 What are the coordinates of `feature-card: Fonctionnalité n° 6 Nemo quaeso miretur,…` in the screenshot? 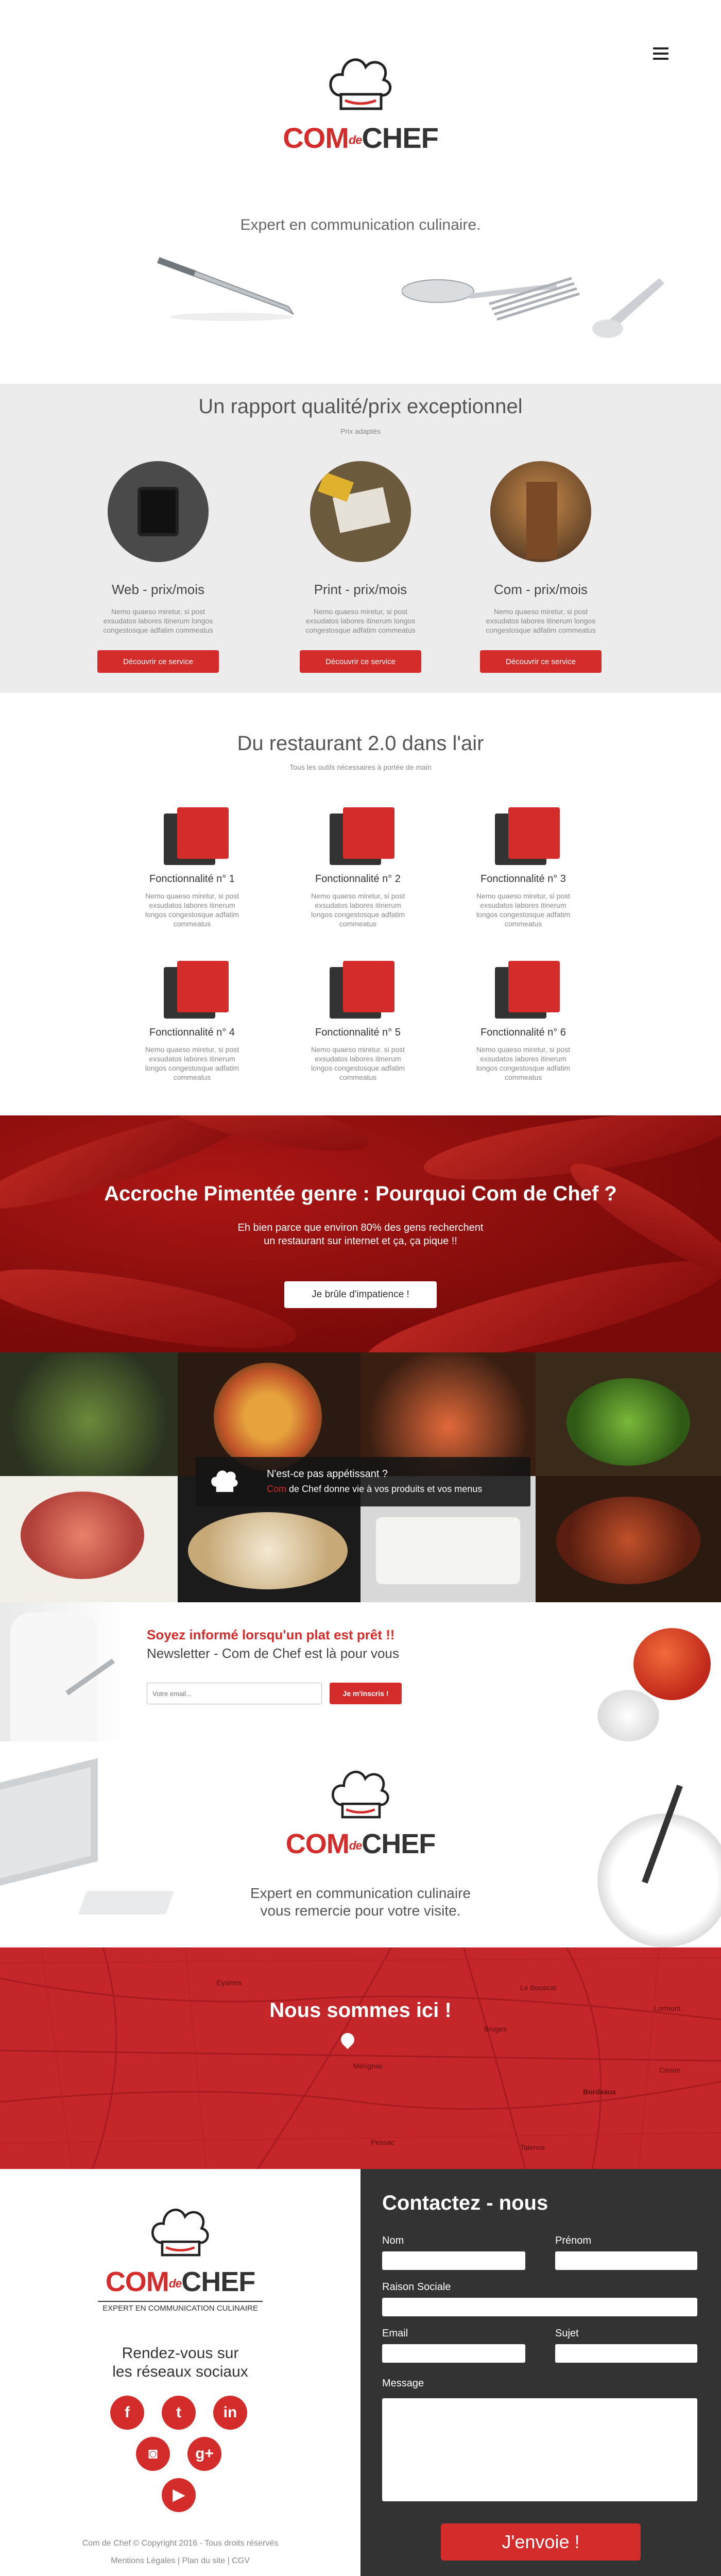 It's located at (523, 1022).